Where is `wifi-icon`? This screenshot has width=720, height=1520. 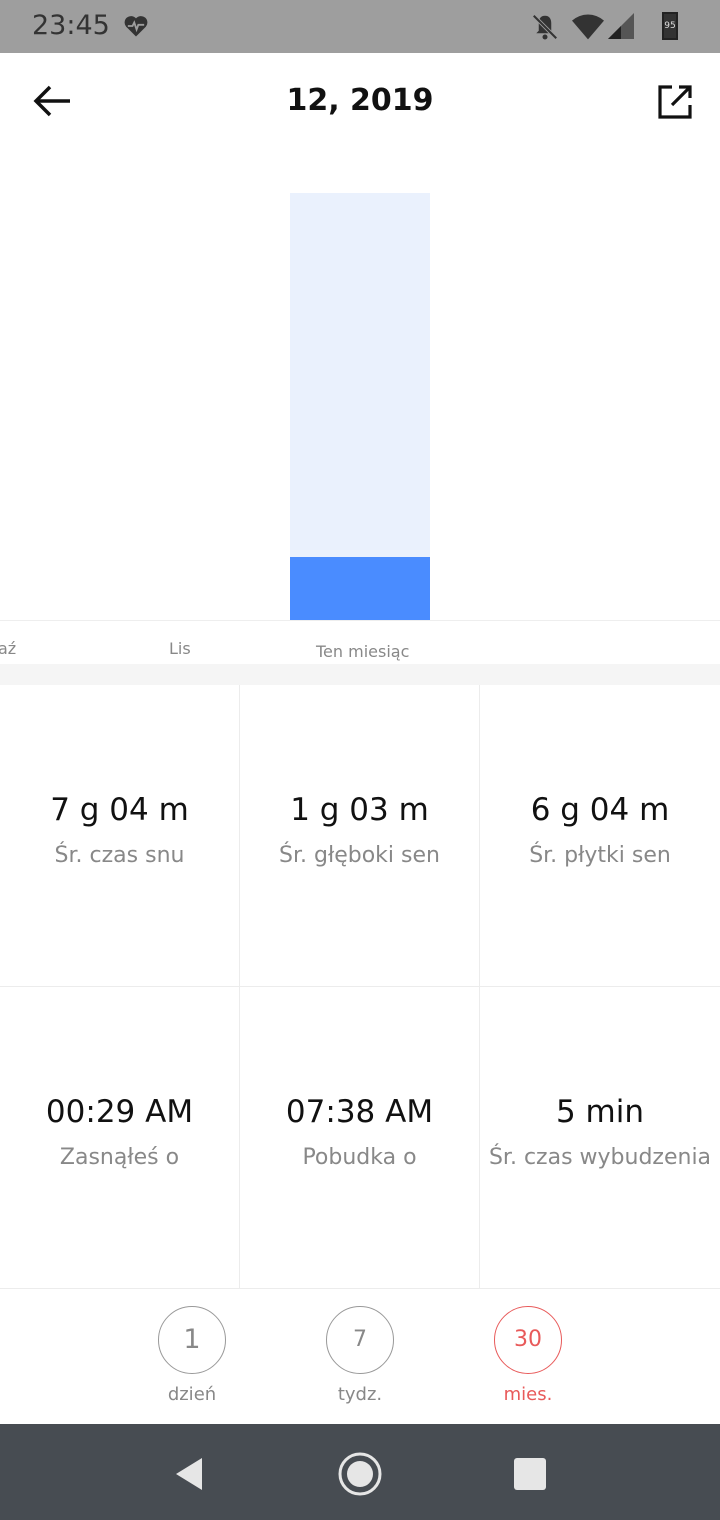 wifi-icon is located at coordinates (588, 27).